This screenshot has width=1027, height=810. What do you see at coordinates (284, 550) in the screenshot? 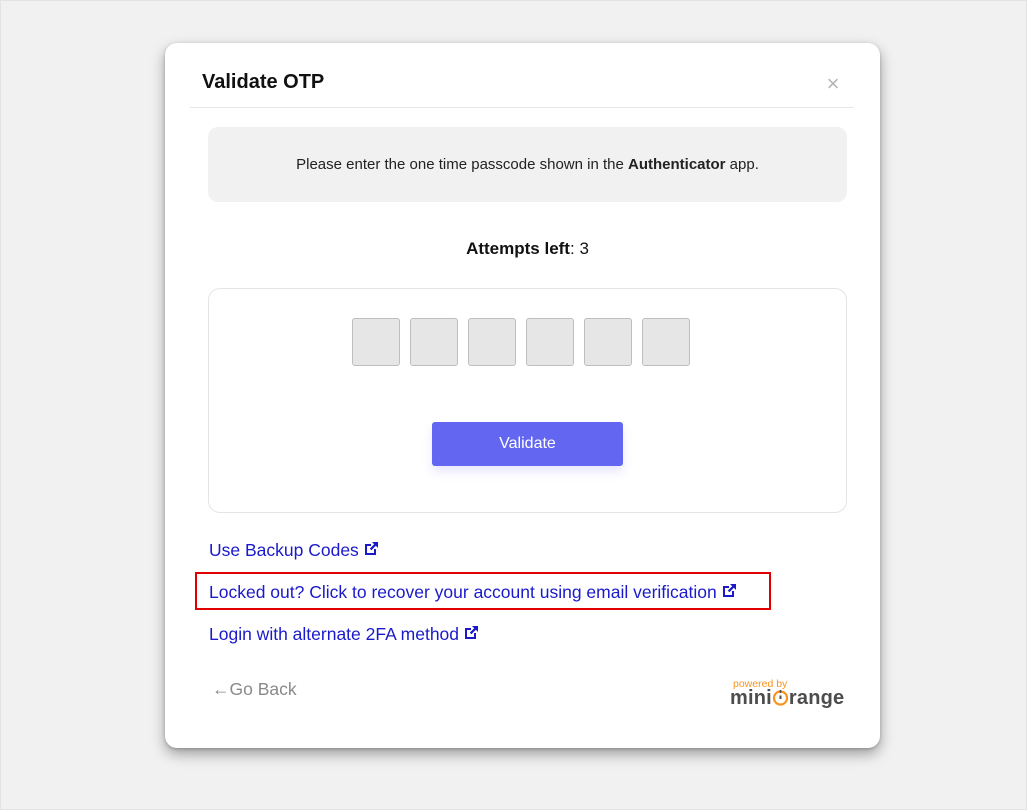
I see `use-backup-codes-label: Use Backup Codes` at bounding box center [284, 550].